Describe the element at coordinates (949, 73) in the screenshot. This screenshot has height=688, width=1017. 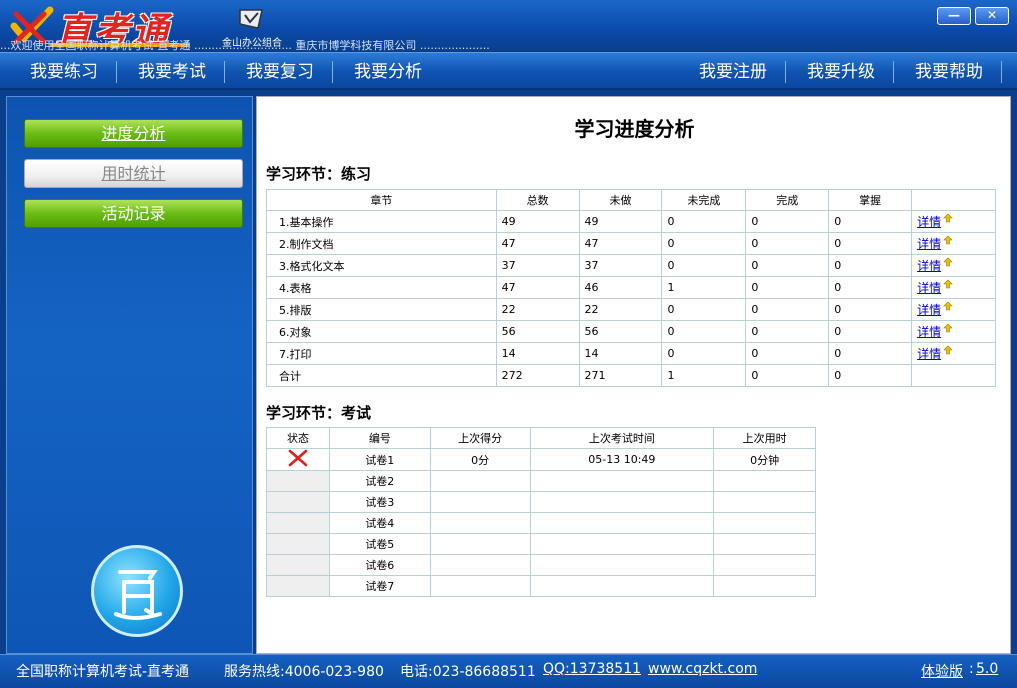
I see `menu-help: 我要帮助` at that location.